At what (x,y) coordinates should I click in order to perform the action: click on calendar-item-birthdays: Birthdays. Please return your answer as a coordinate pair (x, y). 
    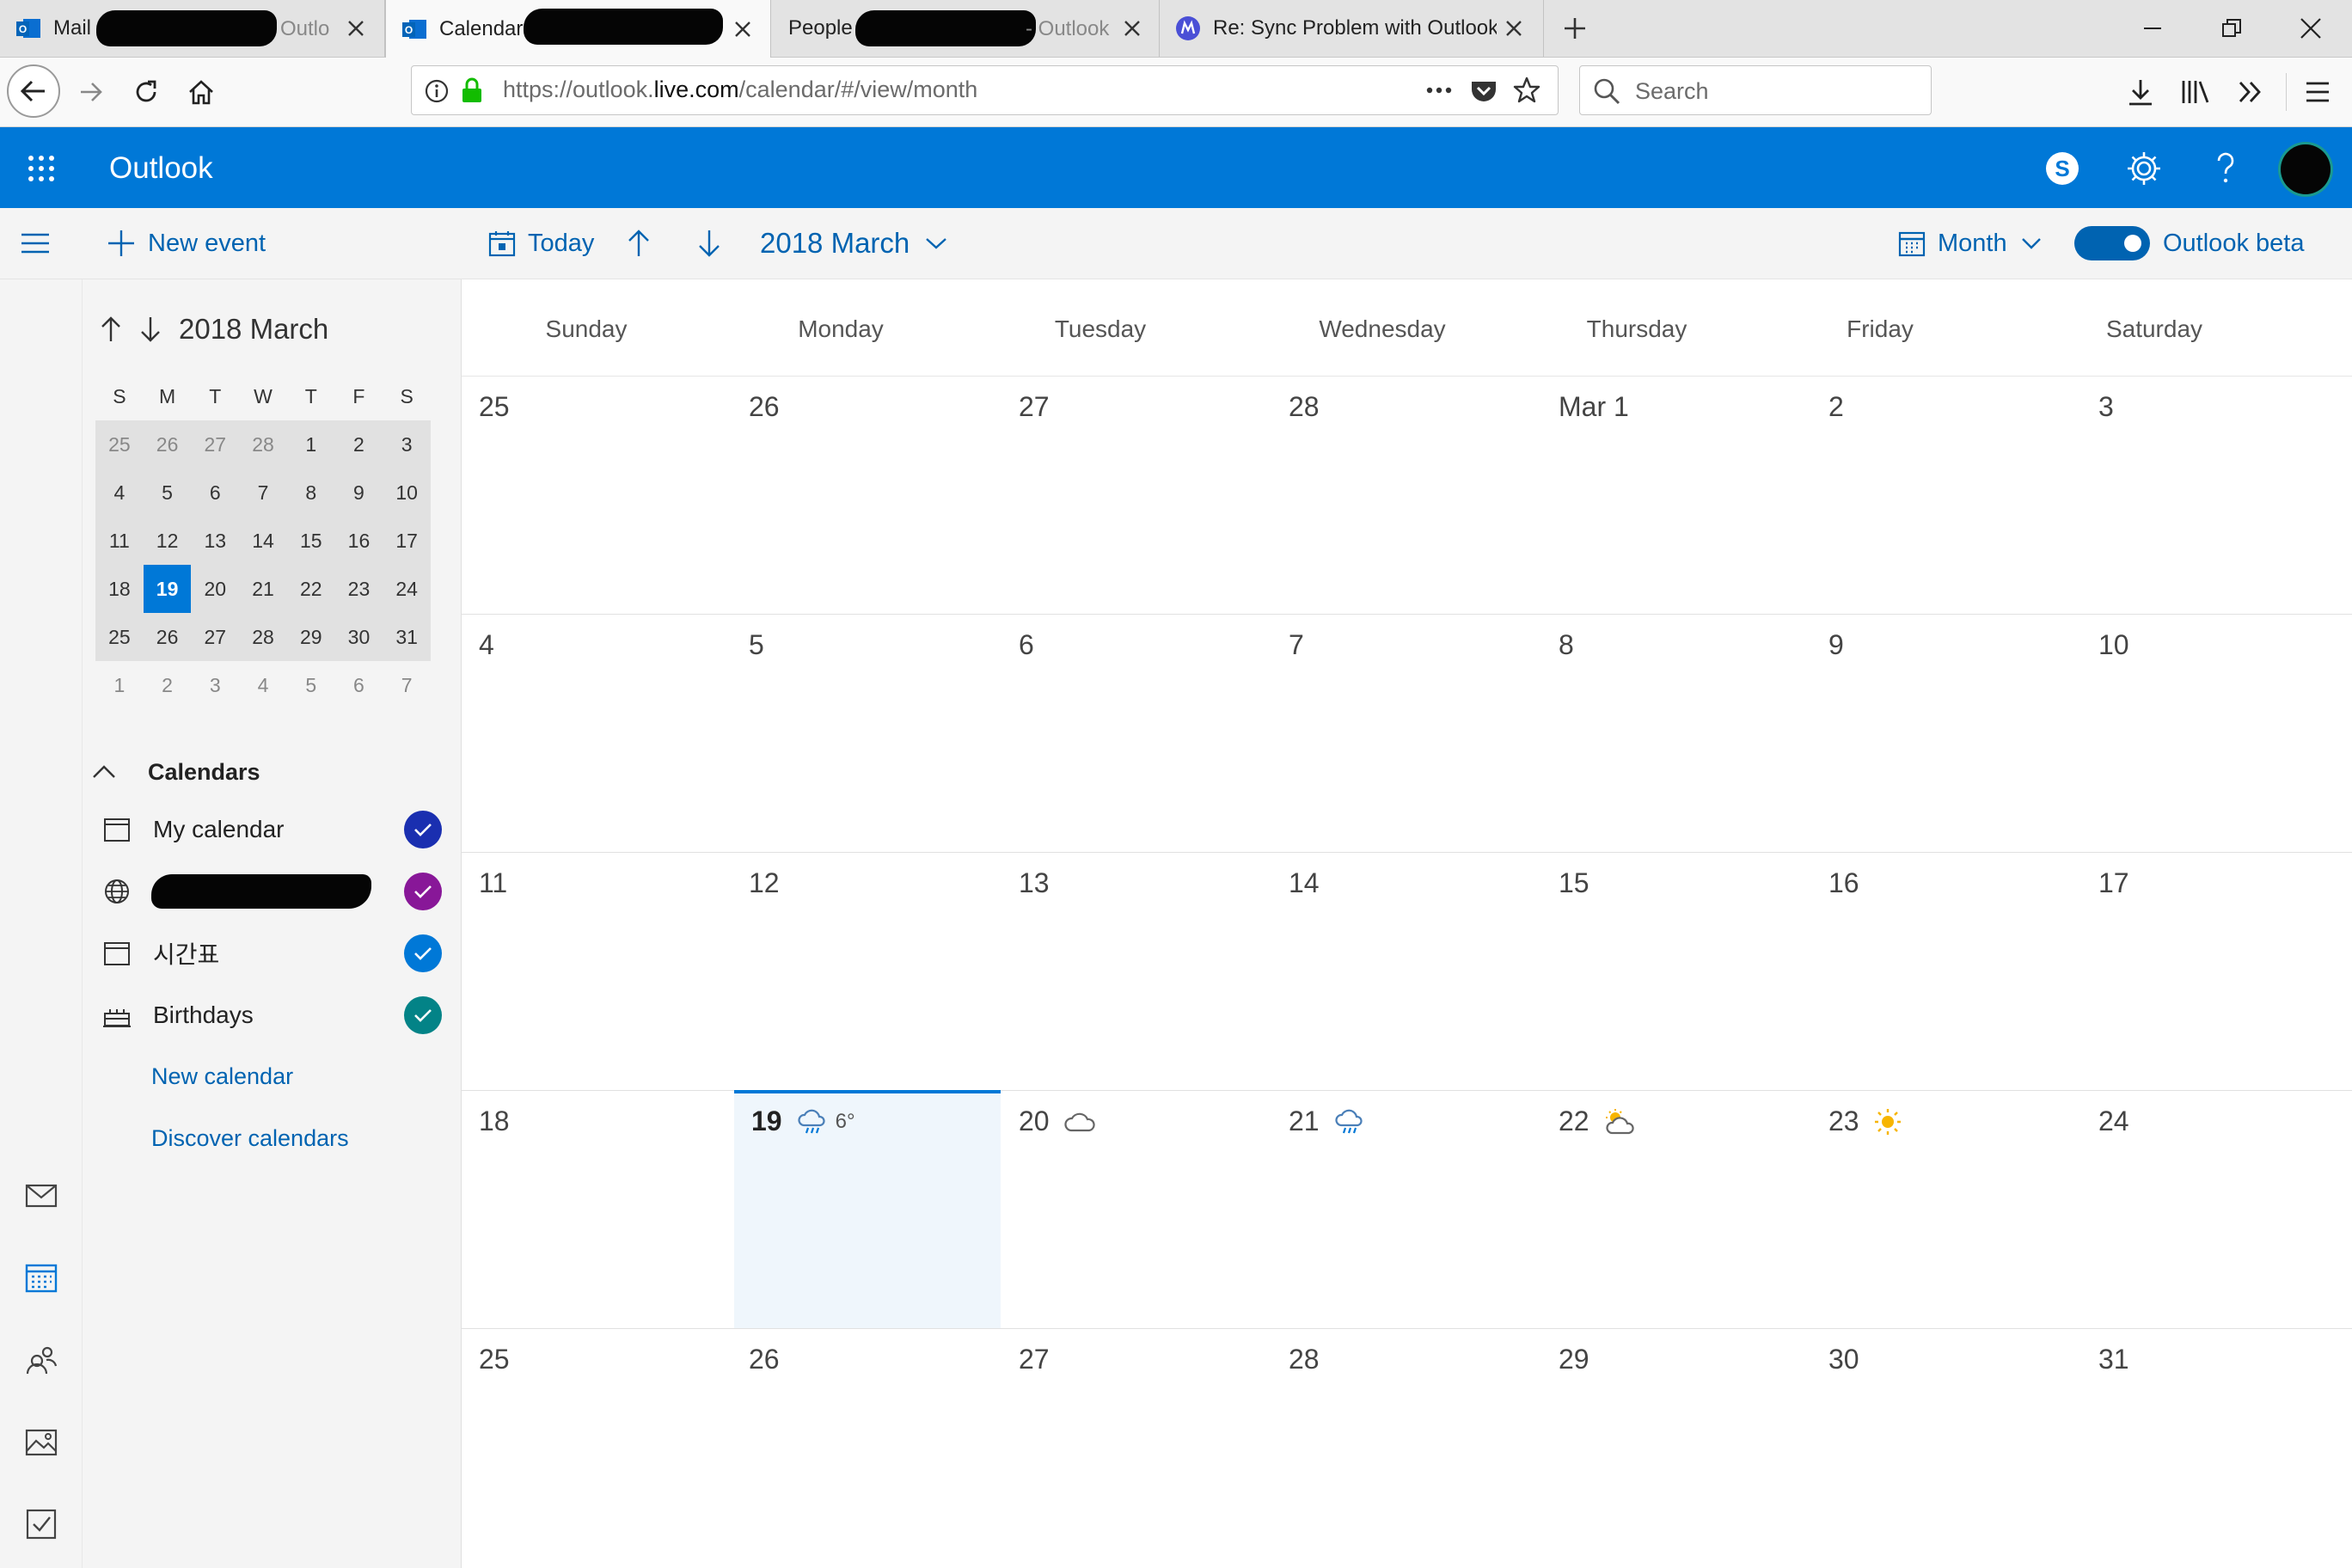
    Looking at the image, I should click on (276, 1015).